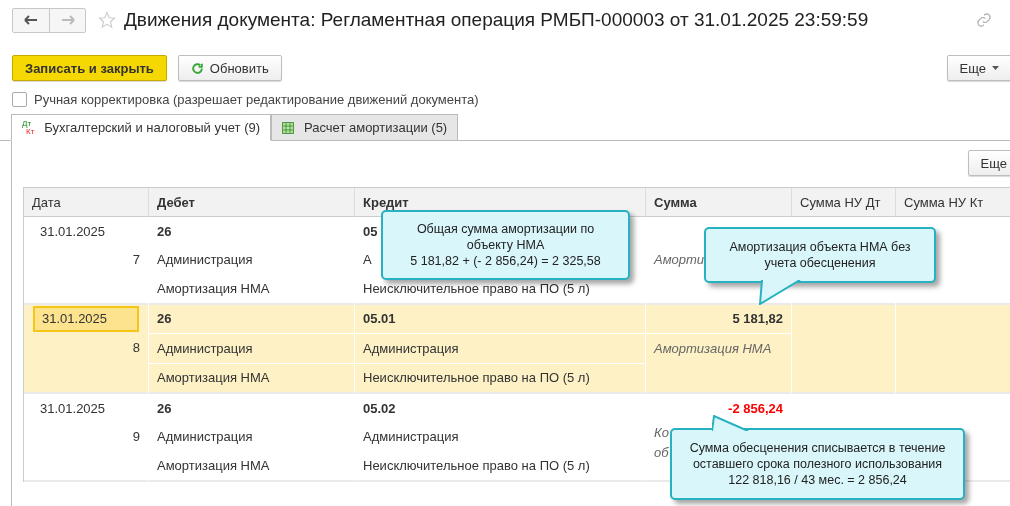 The height and width of the screenshot is (506, 1010). I want to click on column-header: Сумма НУ Кт, so click(953, 202).